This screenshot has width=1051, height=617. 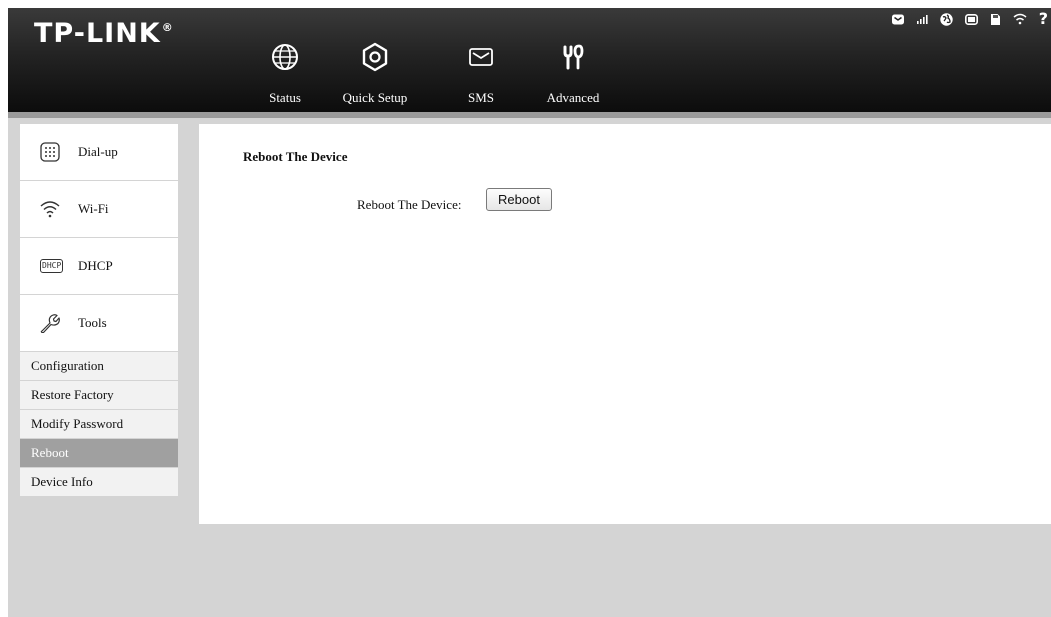 What do you see at coordinates (54, 323) in the screenshot?
I see `wrench-icon` at bounding box center [54, 323].